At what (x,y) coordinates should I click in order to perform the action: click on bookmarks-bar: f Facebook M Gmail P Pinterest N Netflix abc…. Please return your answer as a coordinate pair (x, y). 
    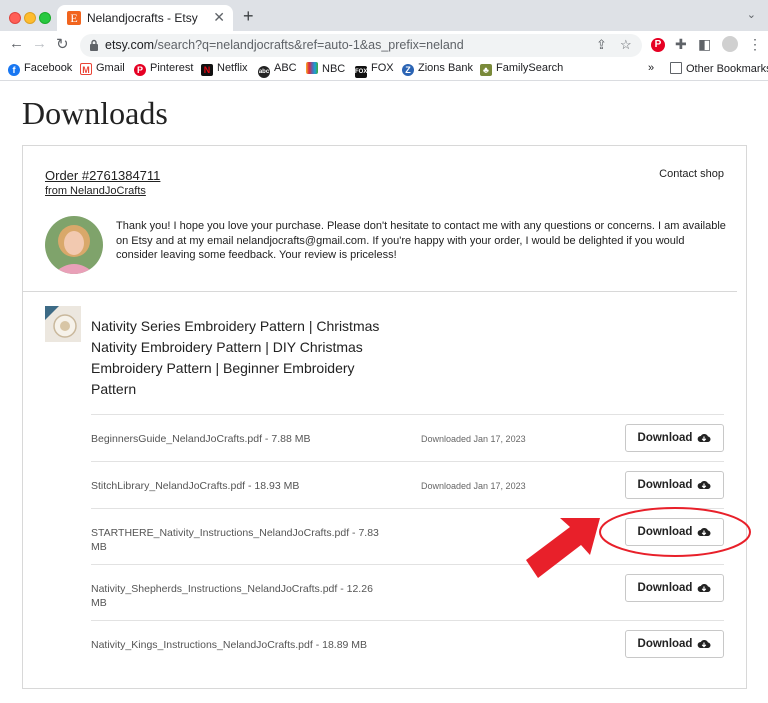
    Looking at the image, I should click on (384, 70).